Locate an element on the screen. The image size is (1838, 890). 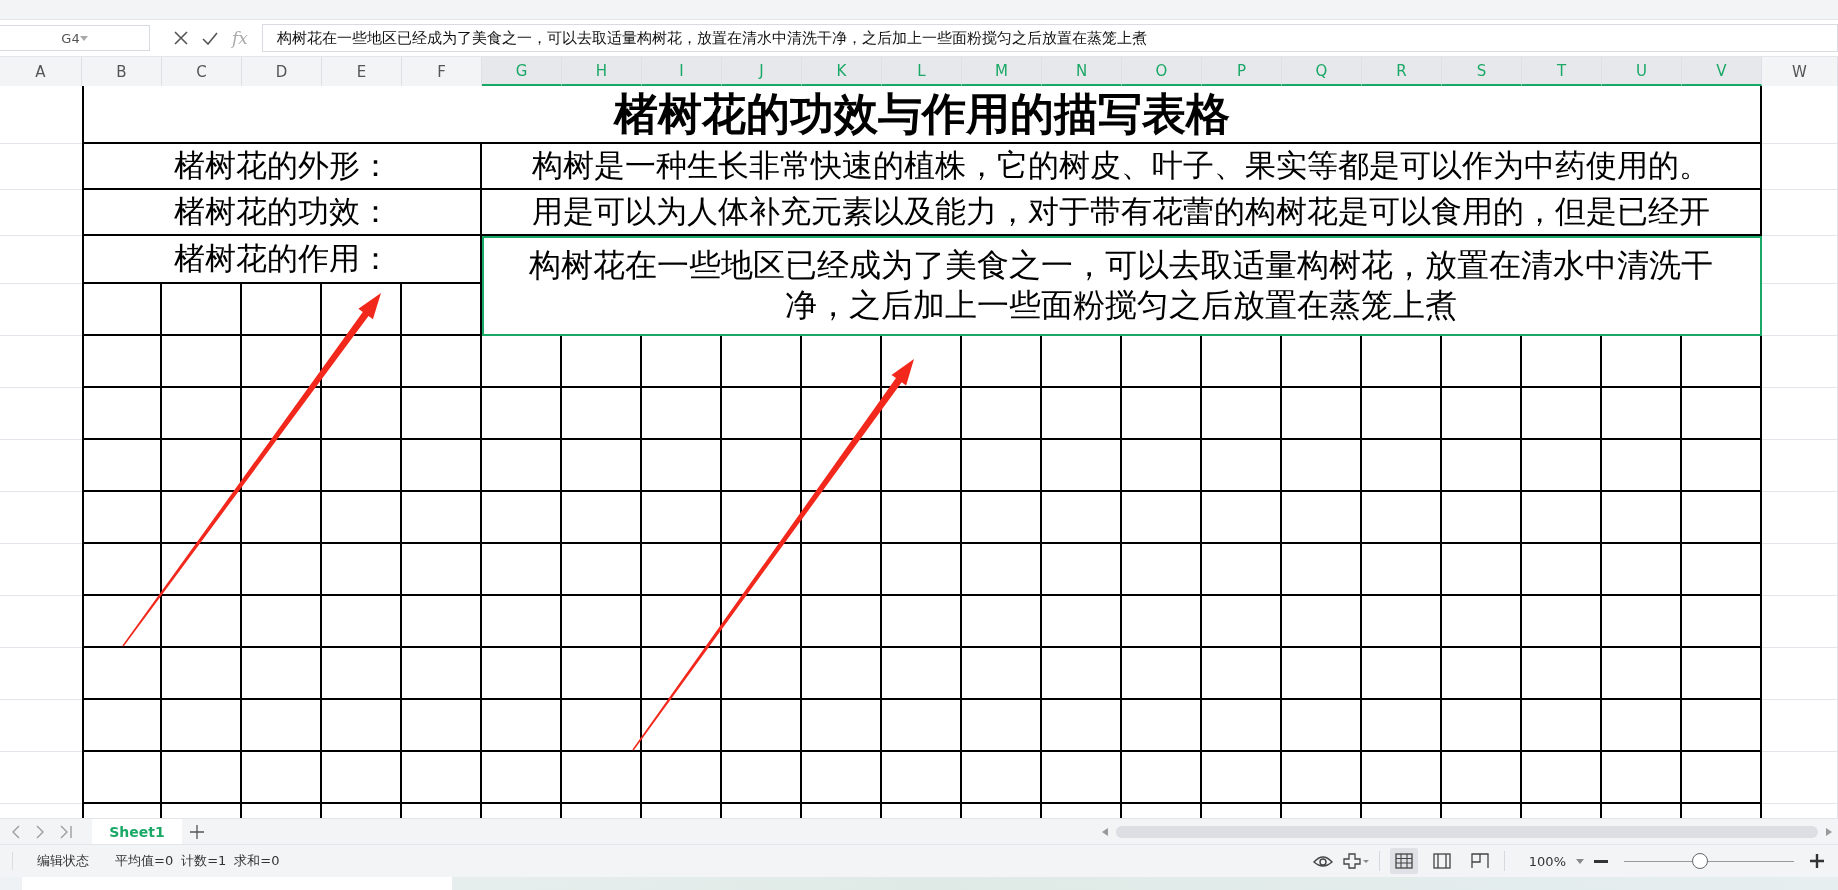
column-header: N is located at coordinates (1082, 71).